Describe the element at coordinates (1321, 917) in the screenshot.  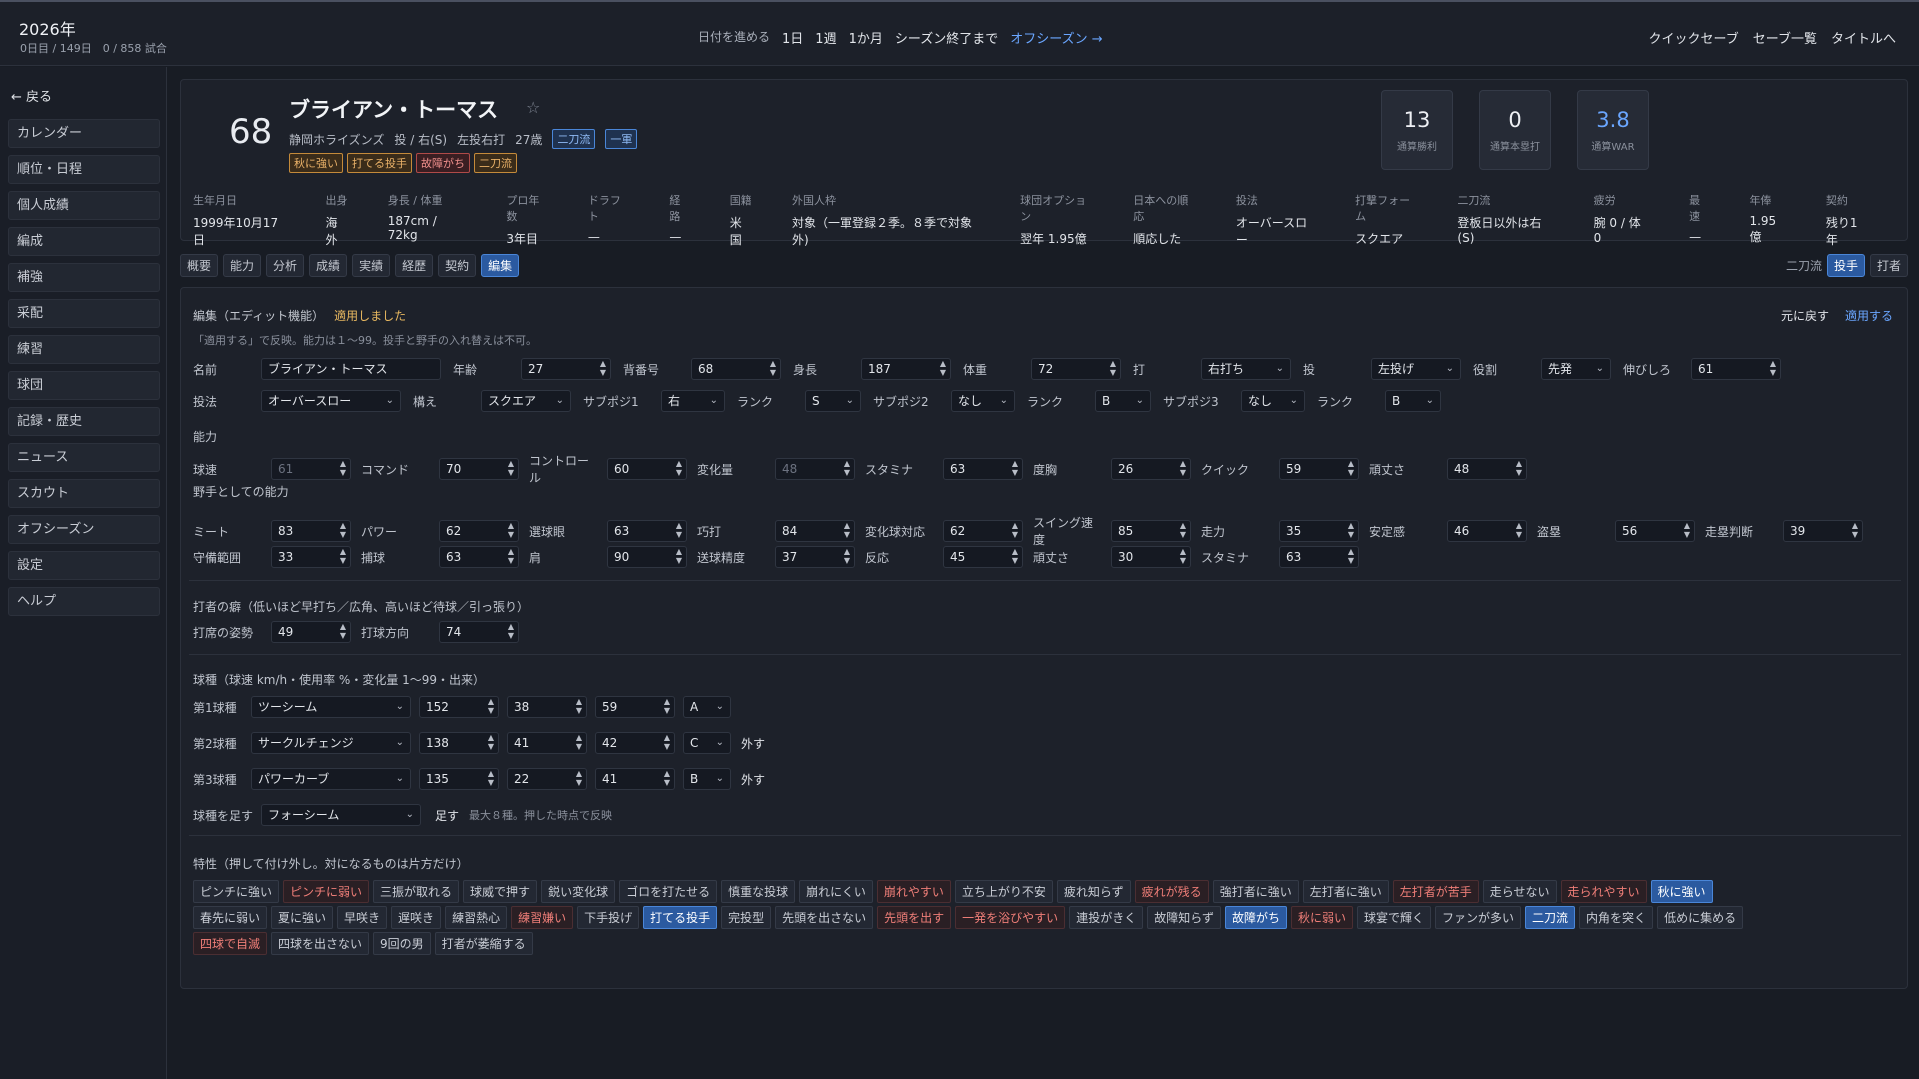
I see `trait-toggle: 秋に弱い` at that location.